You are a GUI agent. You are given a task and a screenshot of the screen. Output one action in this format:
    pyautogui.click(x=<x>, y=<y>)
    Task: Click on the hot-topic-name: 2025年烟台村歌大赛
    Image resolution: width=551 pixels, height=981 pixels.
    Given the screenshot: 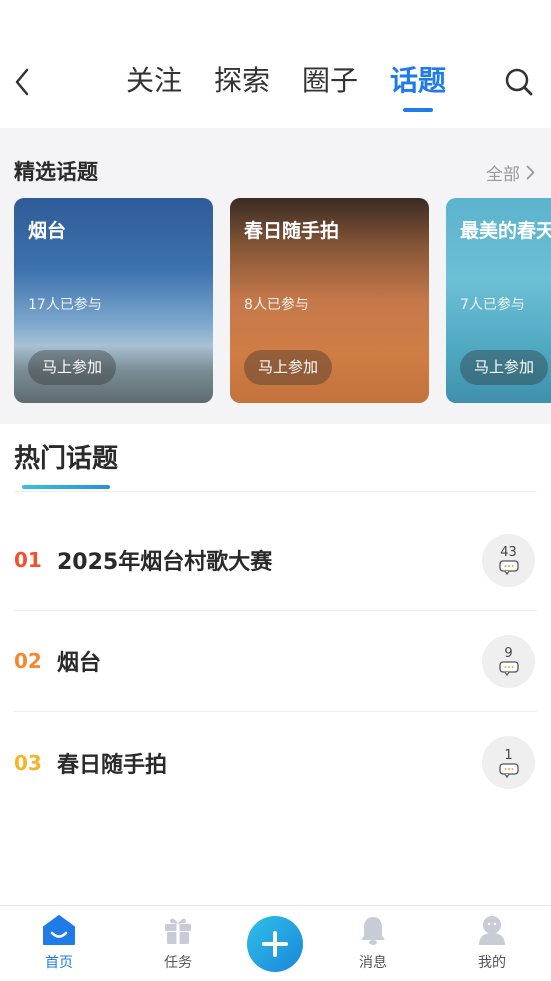 What is the action you would take?
    pyautogui.click(x=165, y=562)
    